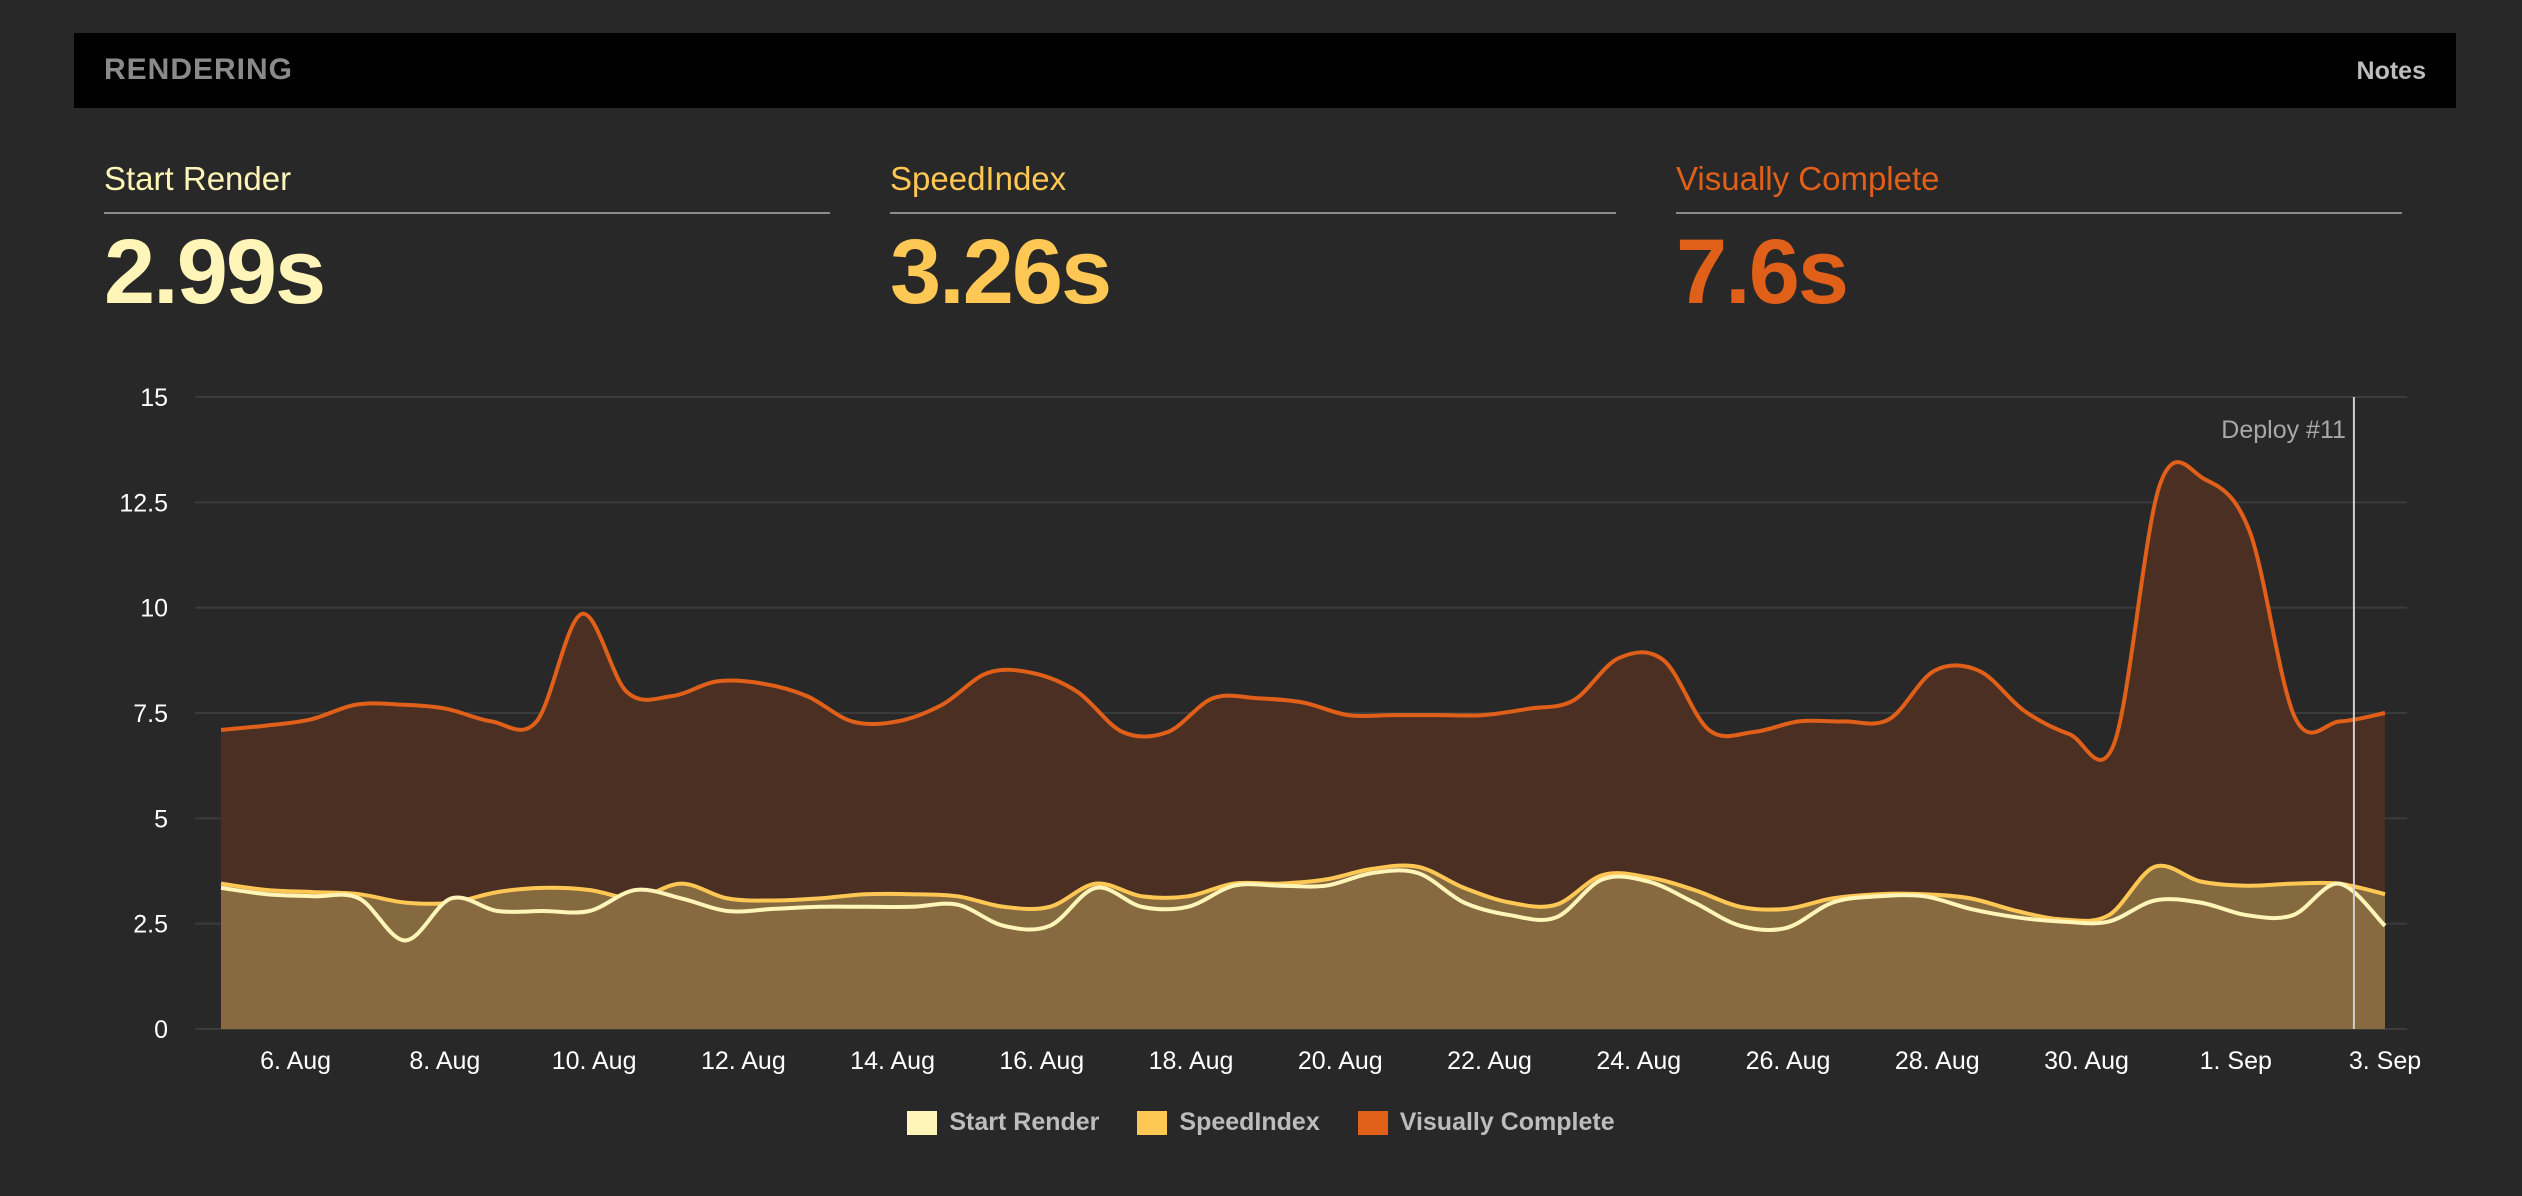  What do you see at coordinates (1638, 1061) in the screenshot?
I see `x-tick-label: 24. Aug` at bounding box center [1638, 1061].